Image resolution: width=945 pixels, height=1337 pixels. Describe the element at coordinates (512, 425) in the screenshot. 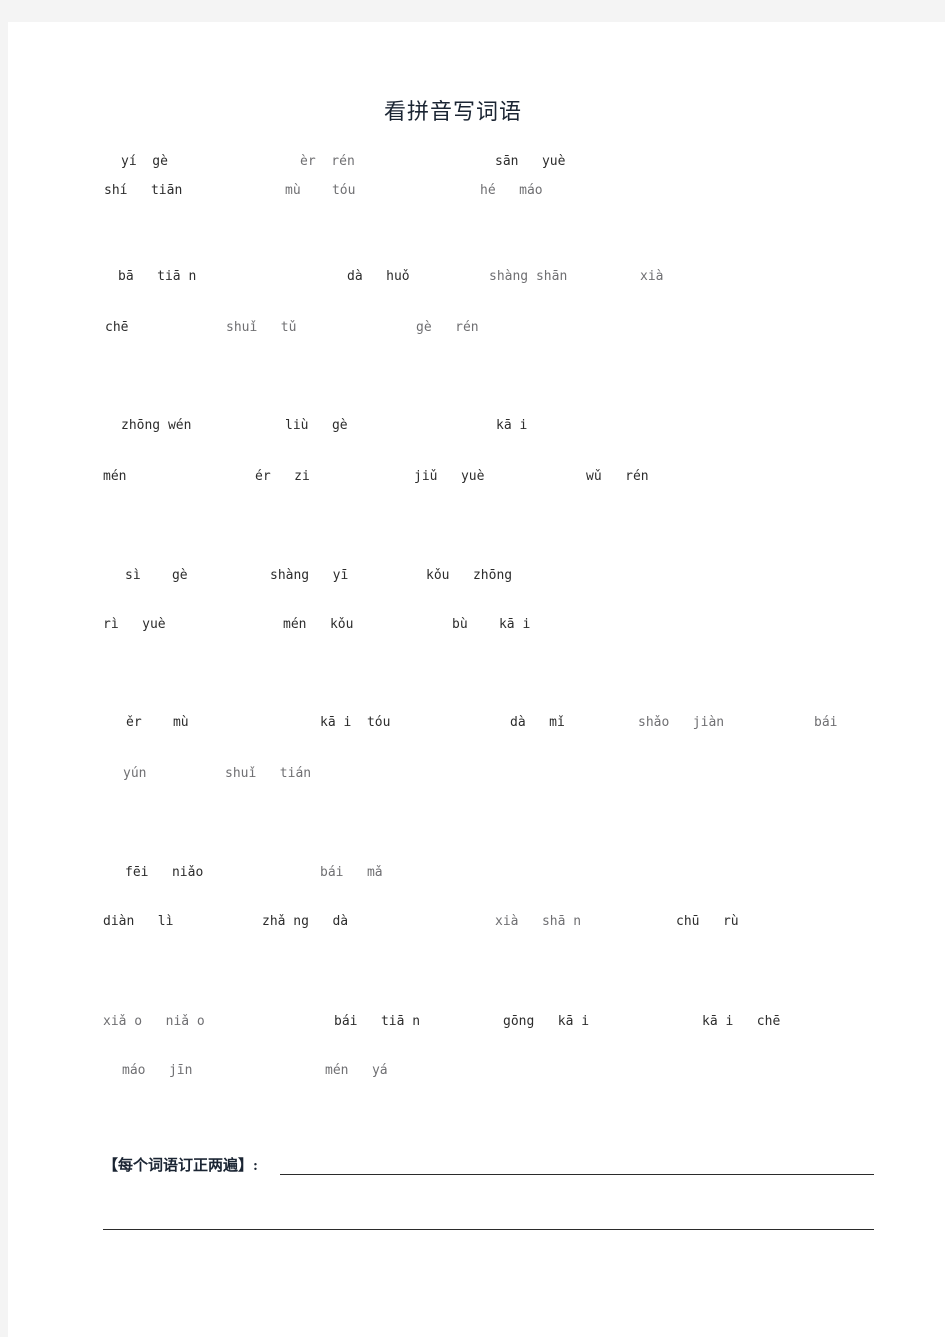

I see `pinyin-word: kā i` at that location.